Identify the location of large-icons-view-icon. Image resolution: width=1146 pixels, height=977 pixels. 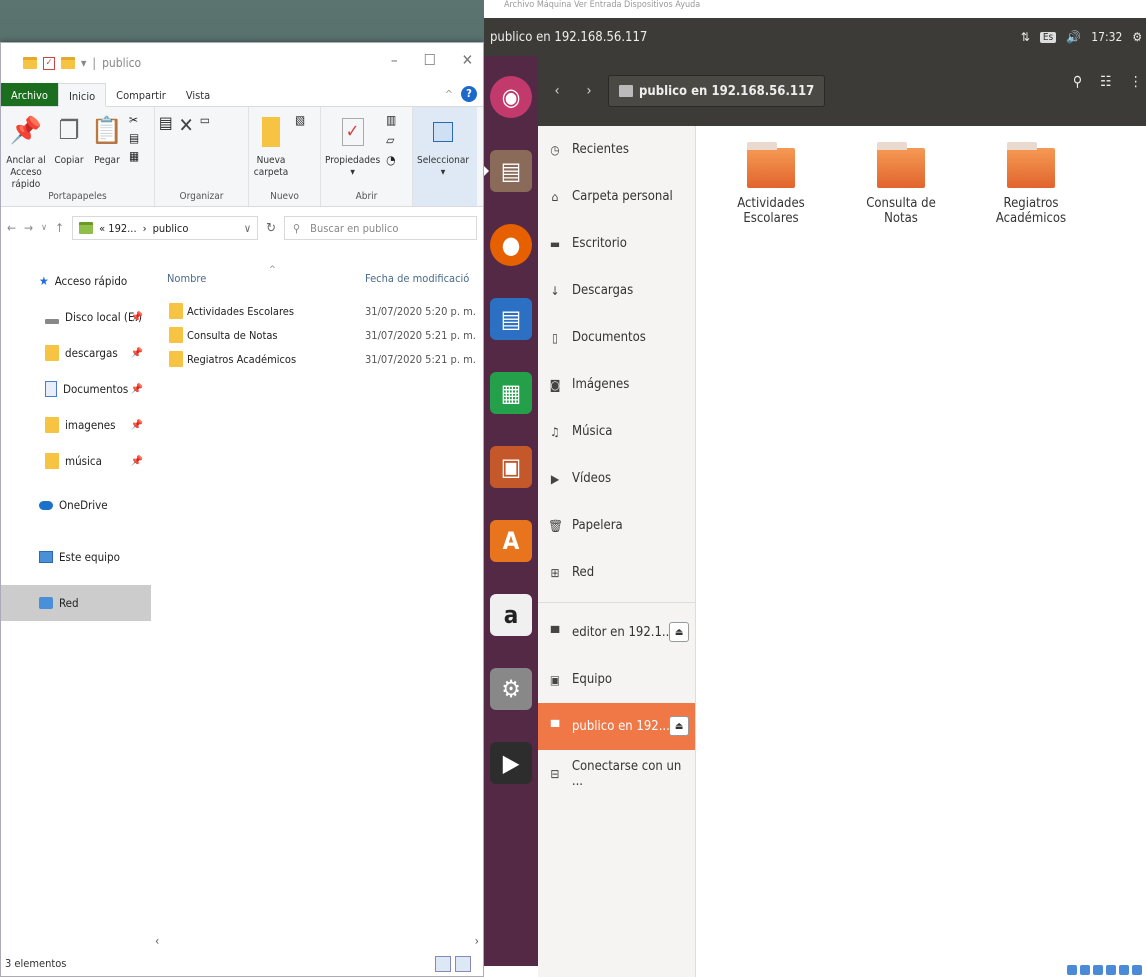
(463, 964).